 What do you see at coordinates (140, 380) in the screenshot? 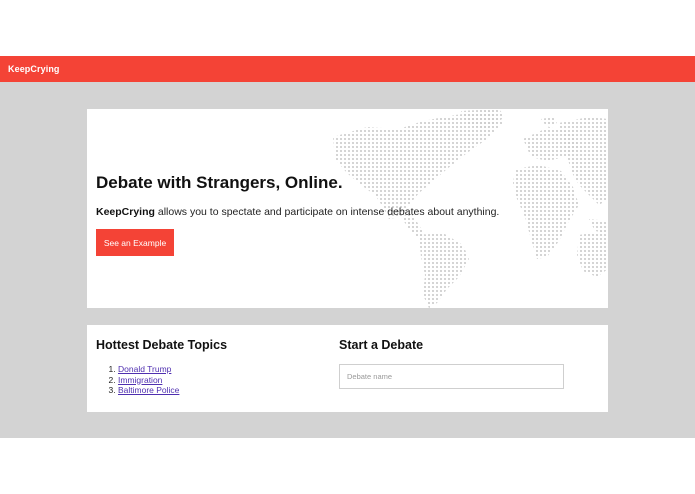
I see `topic-link-immigration: Immigration` at bounding box center [140, 380].